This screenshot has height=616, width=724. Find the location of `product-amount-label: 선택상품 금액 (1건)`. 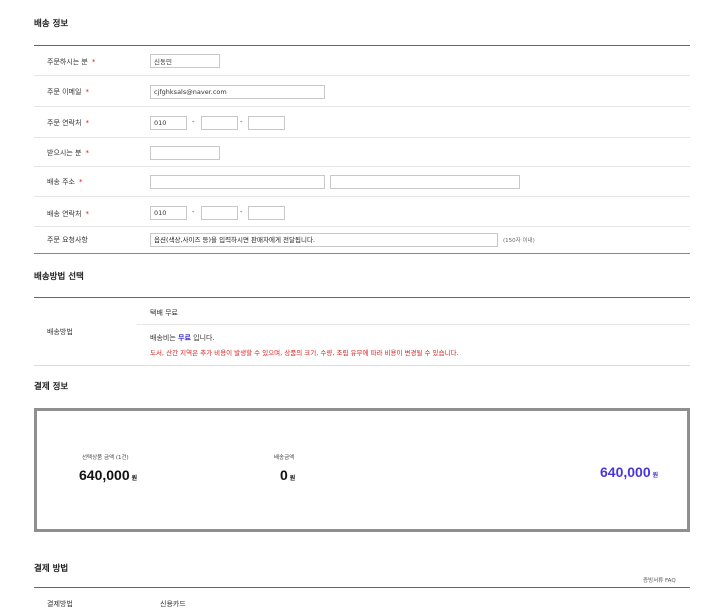

product-amount-label: 선택상품 금액 (1건) is located at coordinates (105, 458).